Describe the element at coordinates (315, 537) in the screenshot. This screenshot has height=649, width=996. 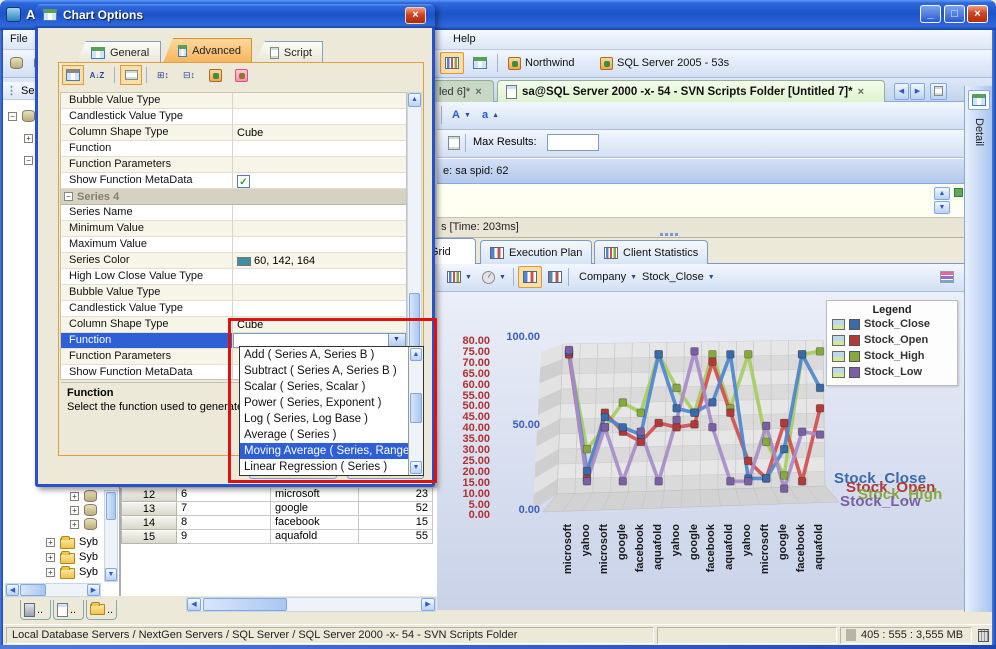
I see `table-cell: aquafold` at that location.